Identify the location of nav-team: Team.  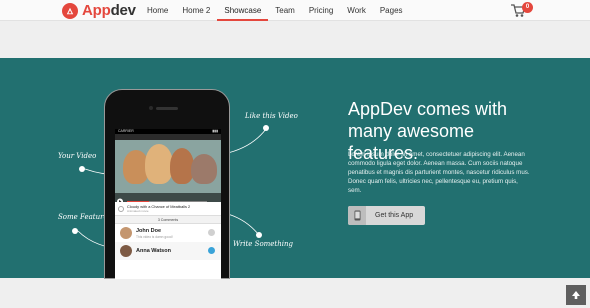
(285, 10).